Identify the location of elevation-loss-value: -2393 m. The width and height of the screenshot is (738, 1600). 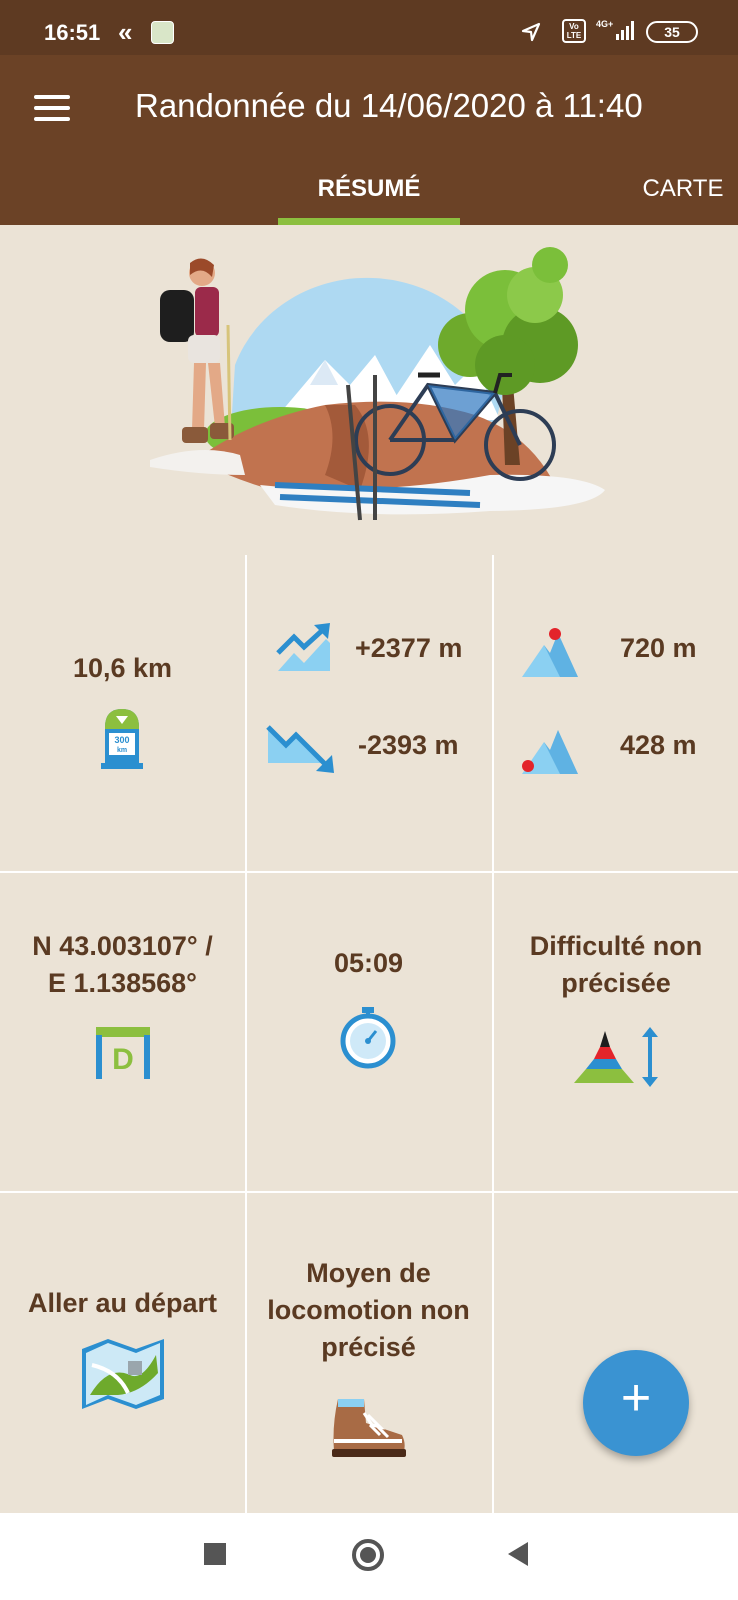
(408, 745).